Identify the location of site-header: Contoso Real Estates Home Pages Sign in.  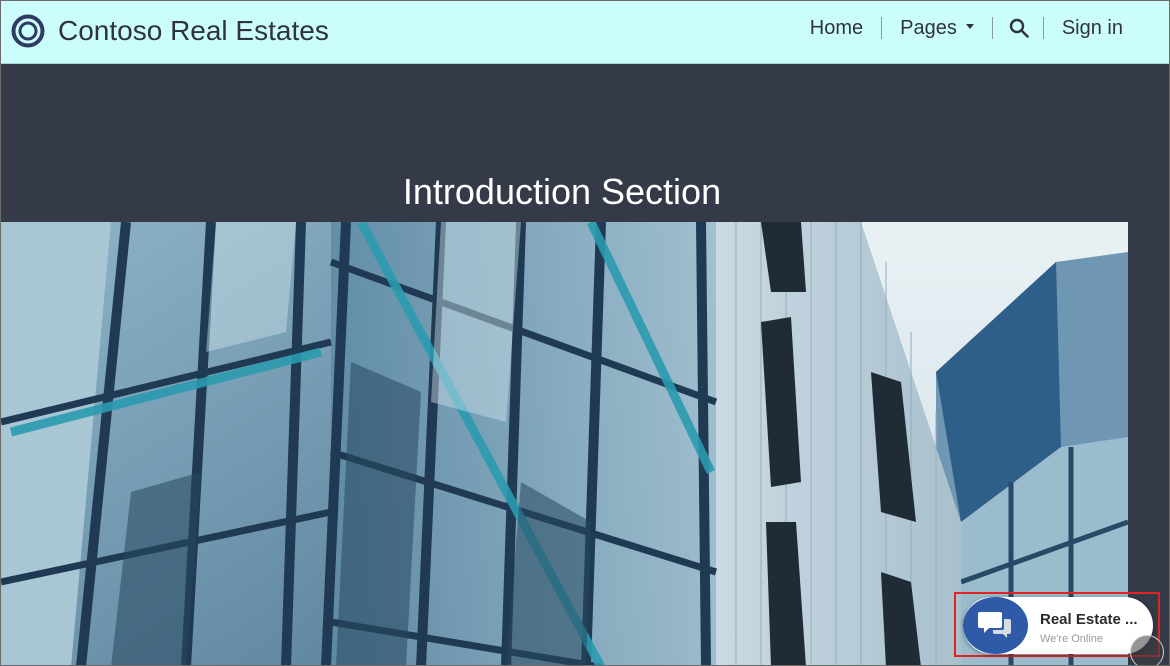
(585, 32).